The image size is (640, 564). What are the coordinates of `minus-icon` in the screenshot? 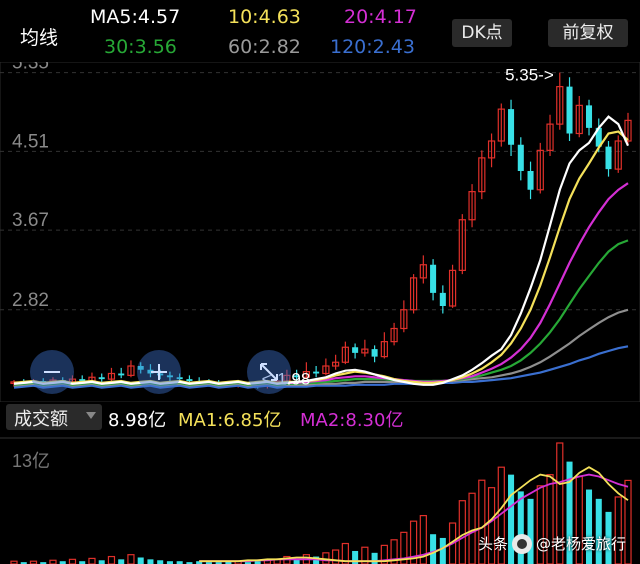 It's located at (52, 372).